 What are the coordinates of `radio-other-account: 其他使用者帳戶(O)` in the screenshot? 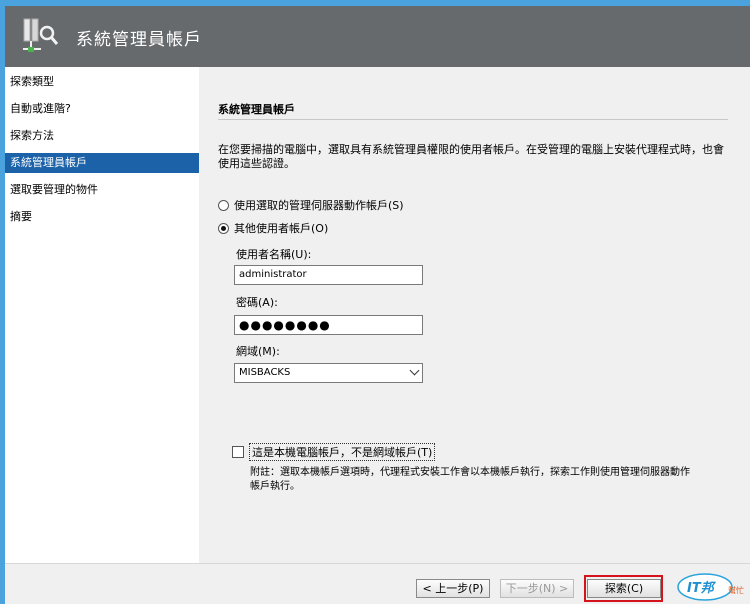 It's located at (273, 228).